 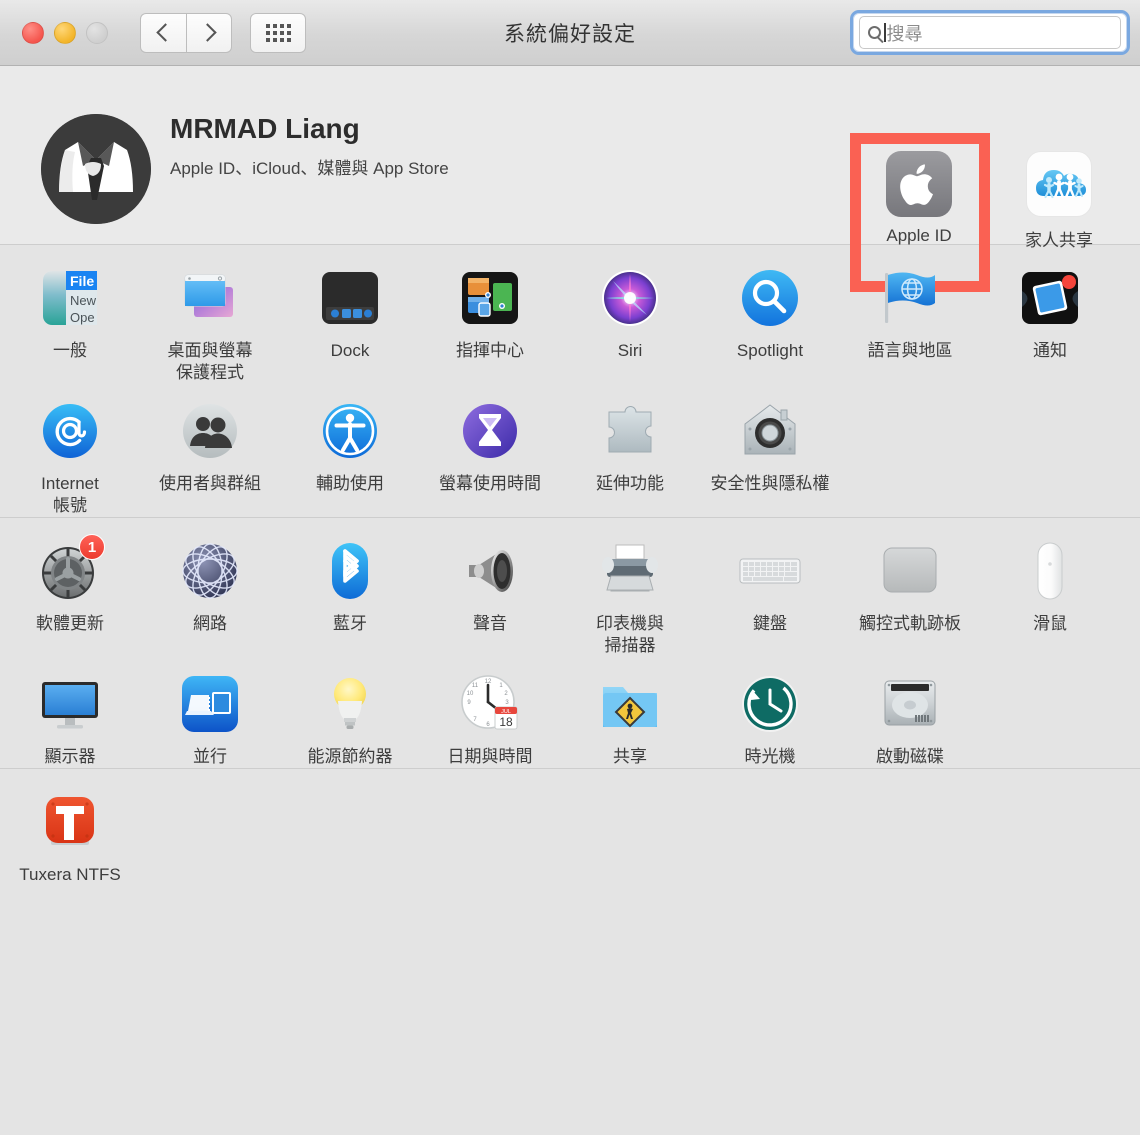 I want to click on pane-sound: 聲音, so click(x=490, y=590).